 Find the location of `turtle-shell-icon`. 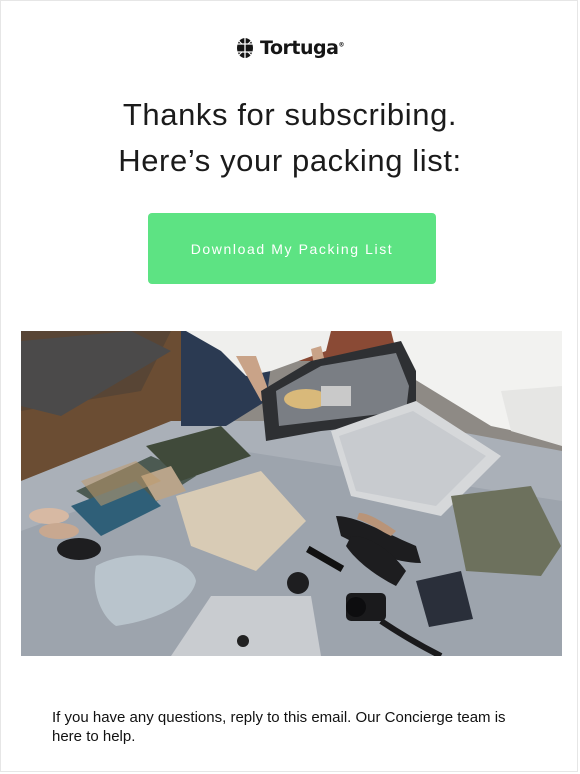

turtle-shell-icon is located at coordinates (245, 48).